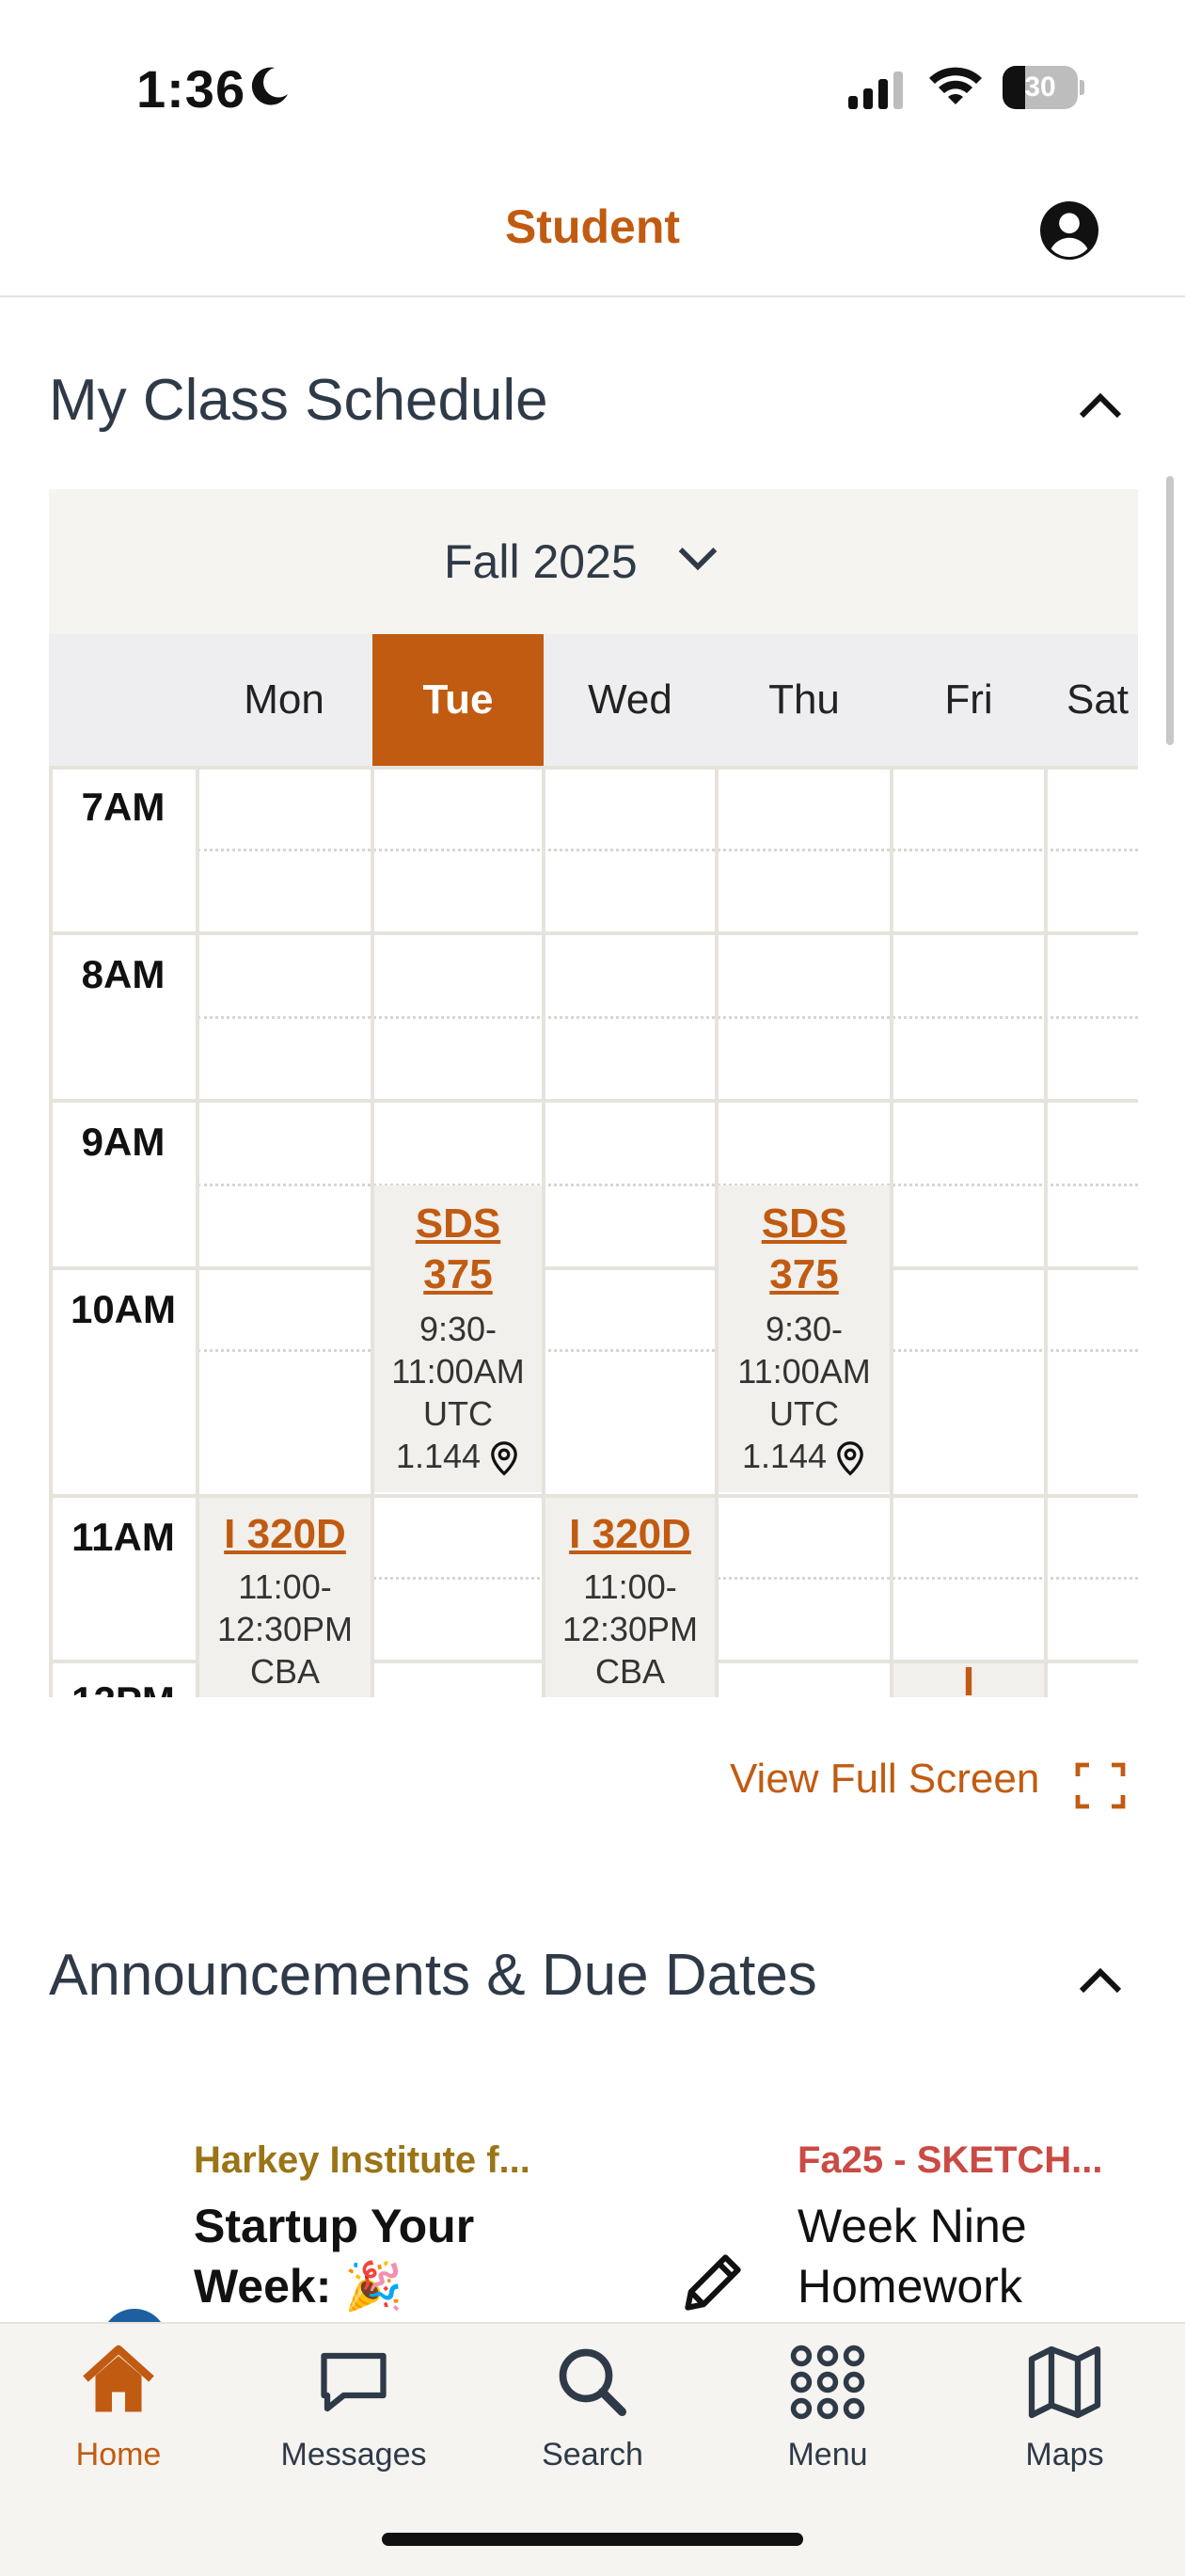 The image size is (1185, 2576). I want to click on status-time: 1:36, so click(191, 89).